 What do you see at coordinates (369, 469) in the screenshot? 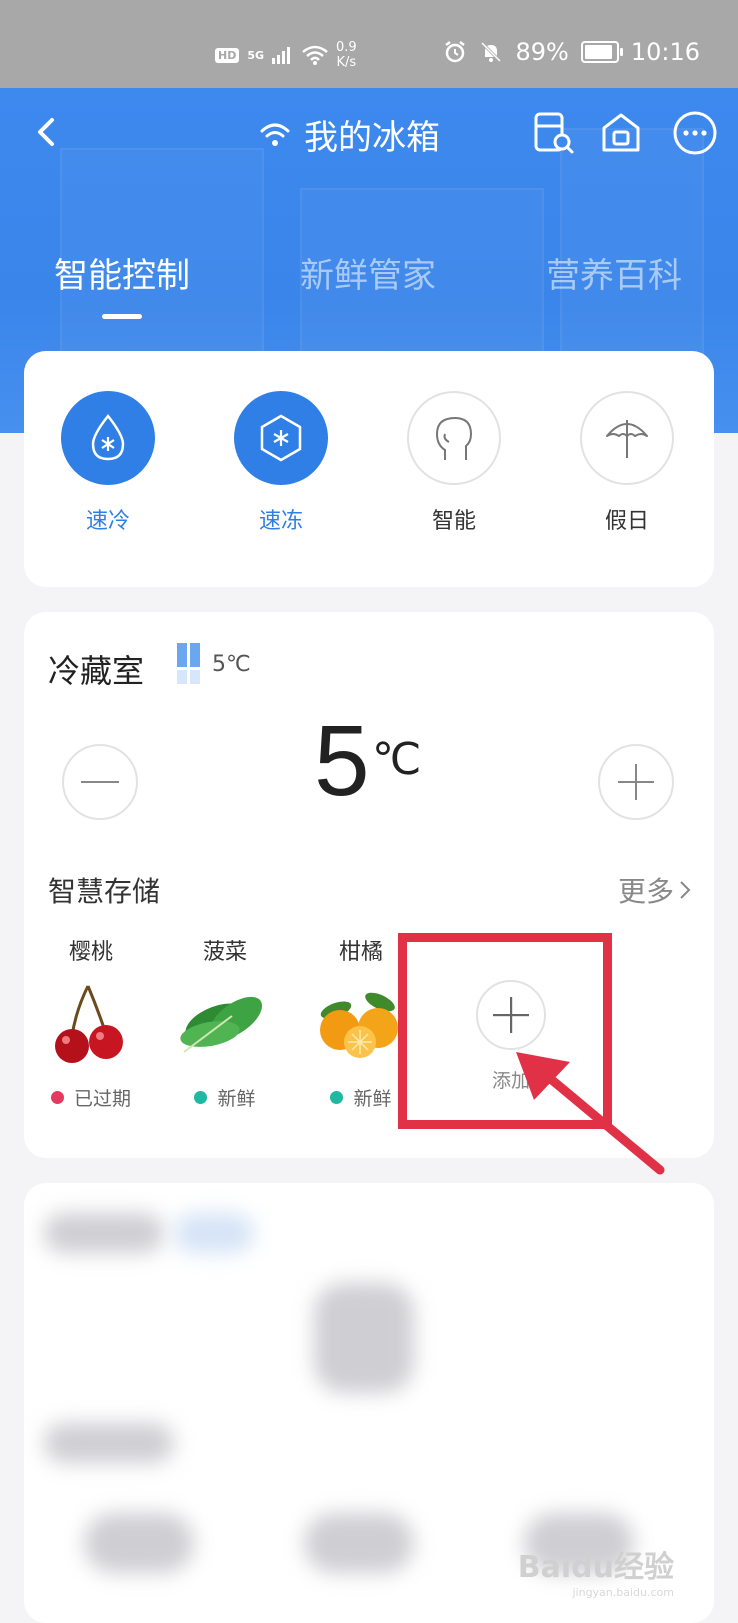
I see `mode-card: 速冷 速冻 智能 假日` at bounding box center [369, 469].